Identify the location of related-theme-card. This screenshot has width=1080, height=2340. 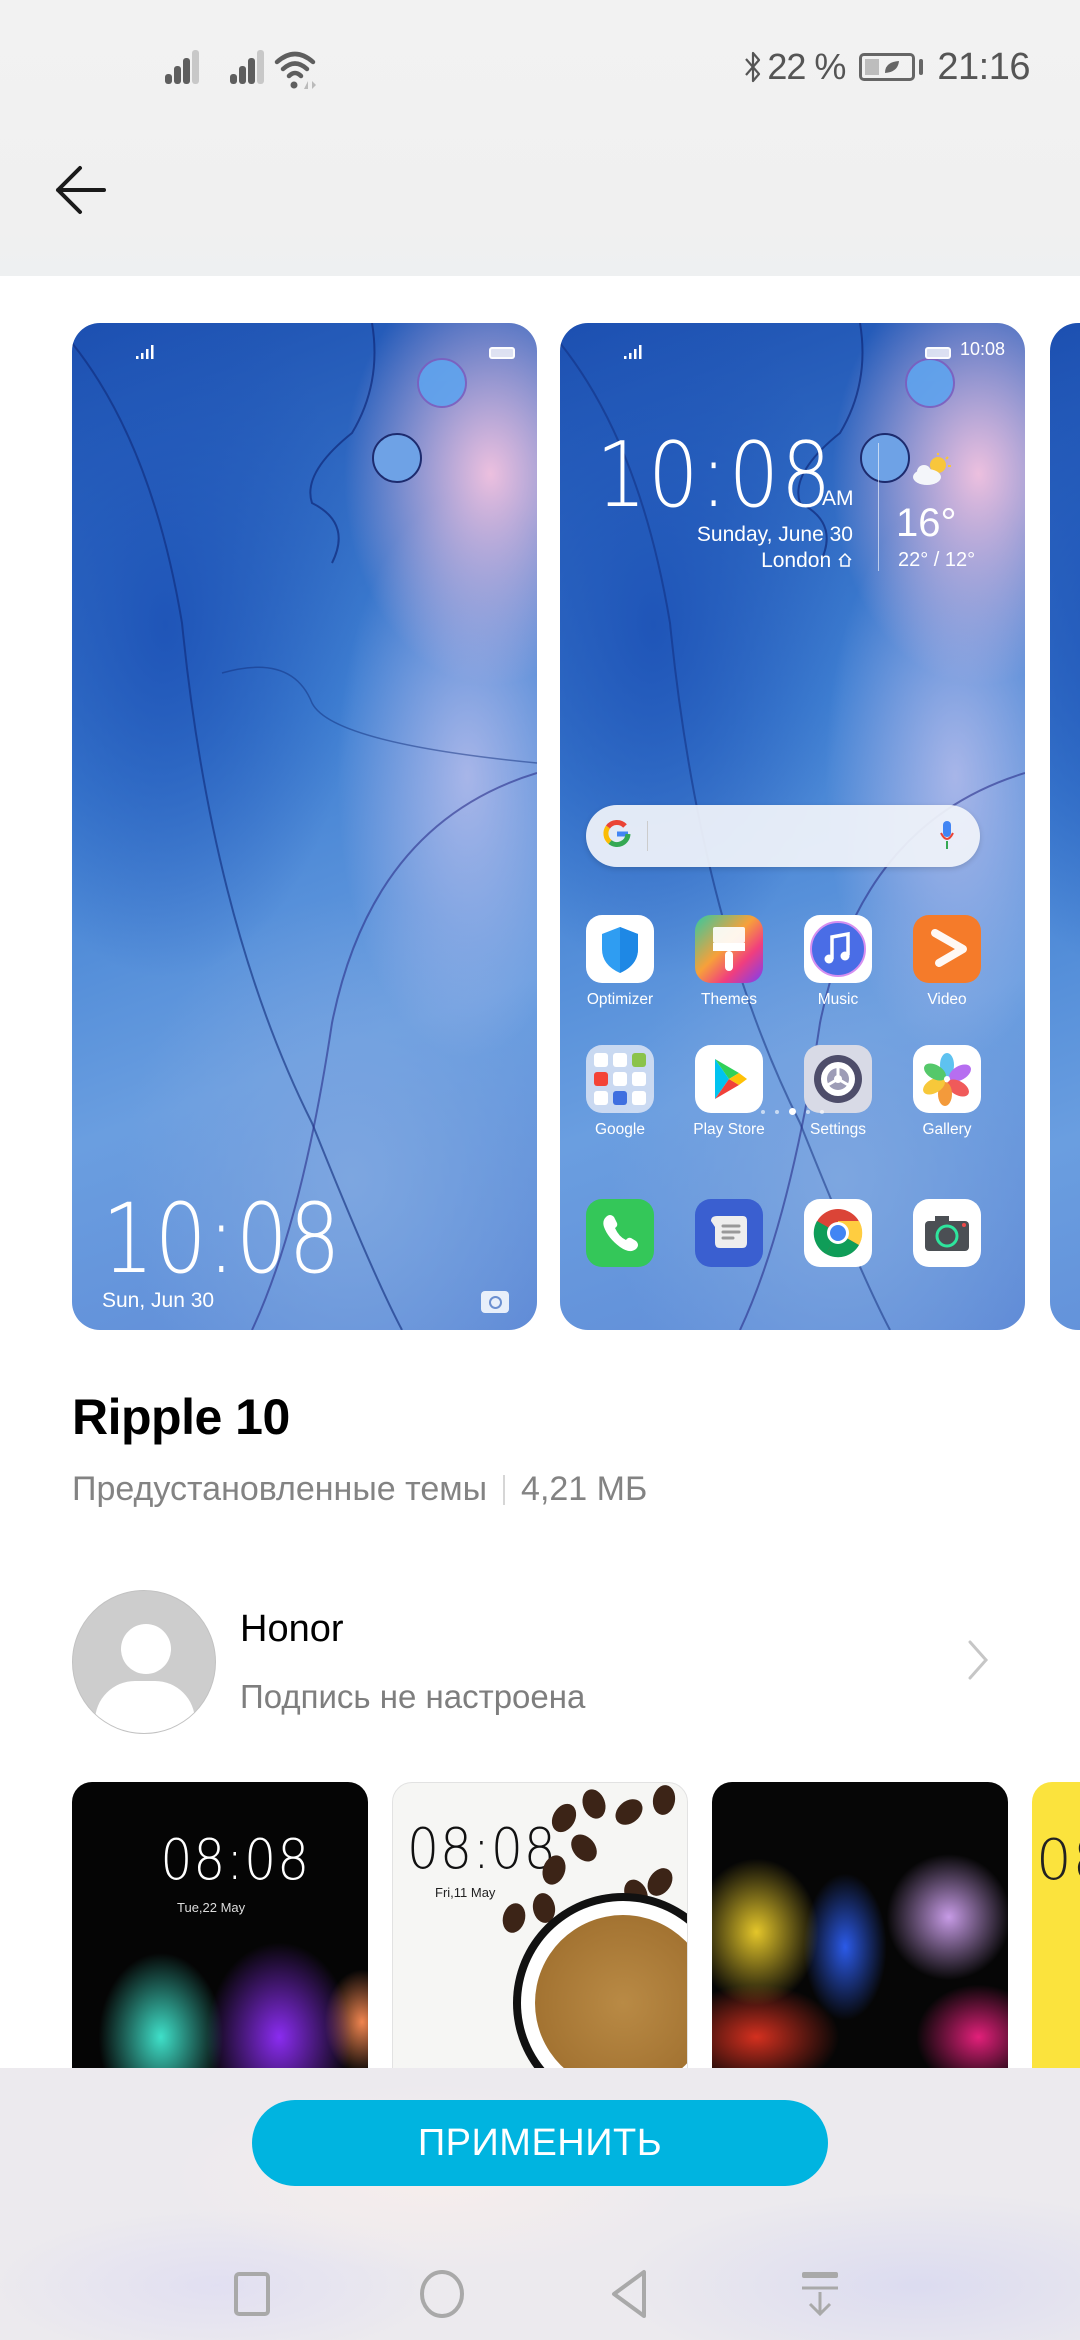
(860, 1932).